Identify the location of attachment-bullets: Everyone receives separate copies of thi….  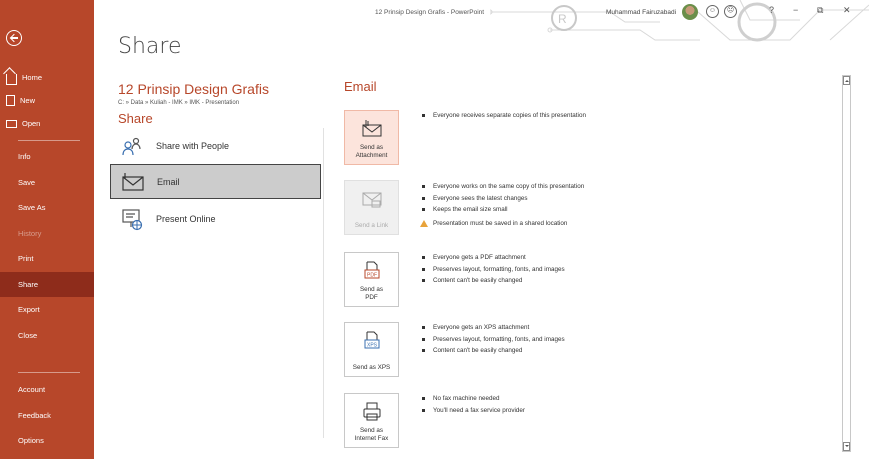
(503, 116).